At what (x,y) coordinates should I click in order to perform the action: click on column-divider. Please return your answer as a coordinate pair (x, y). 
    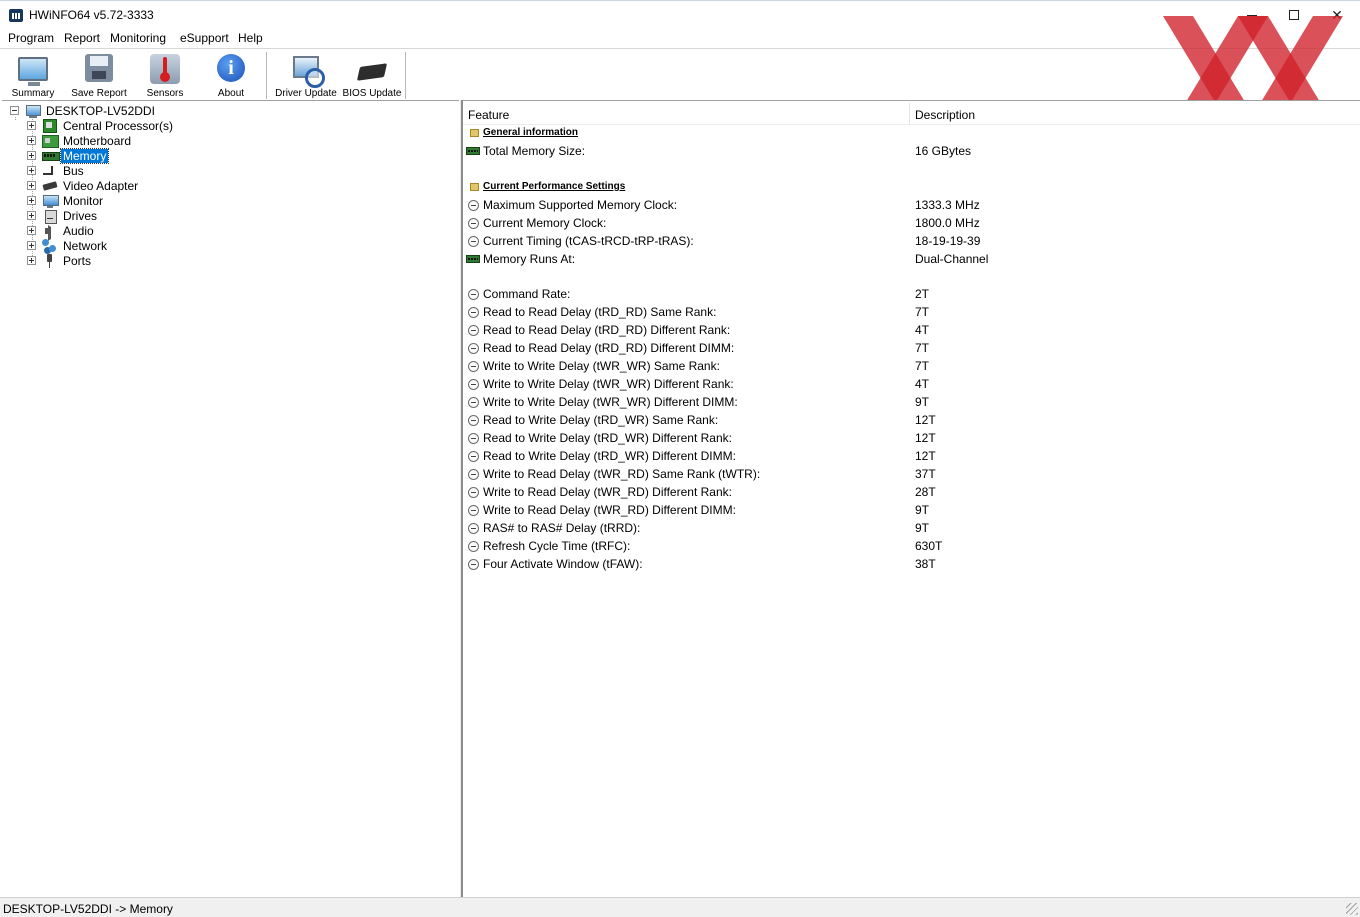
    Looking at the image, I should click on (909, 114).